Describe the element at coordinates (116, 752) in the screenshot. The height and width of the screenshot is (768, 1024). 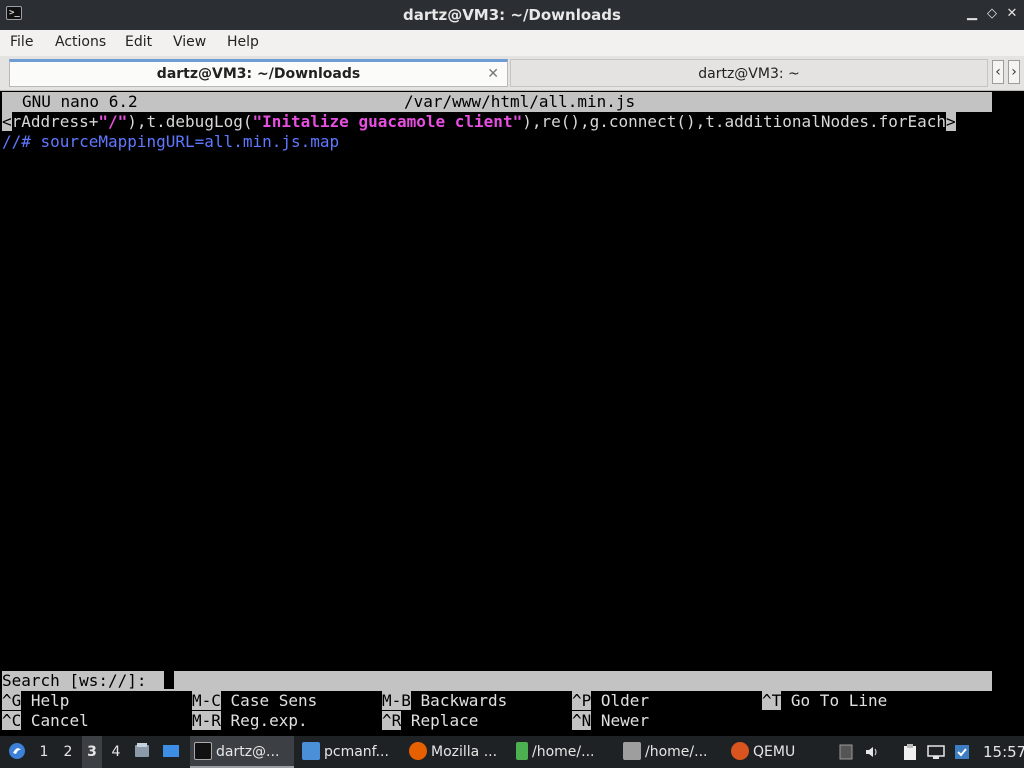
I see `workspace-4: 4` at that location.